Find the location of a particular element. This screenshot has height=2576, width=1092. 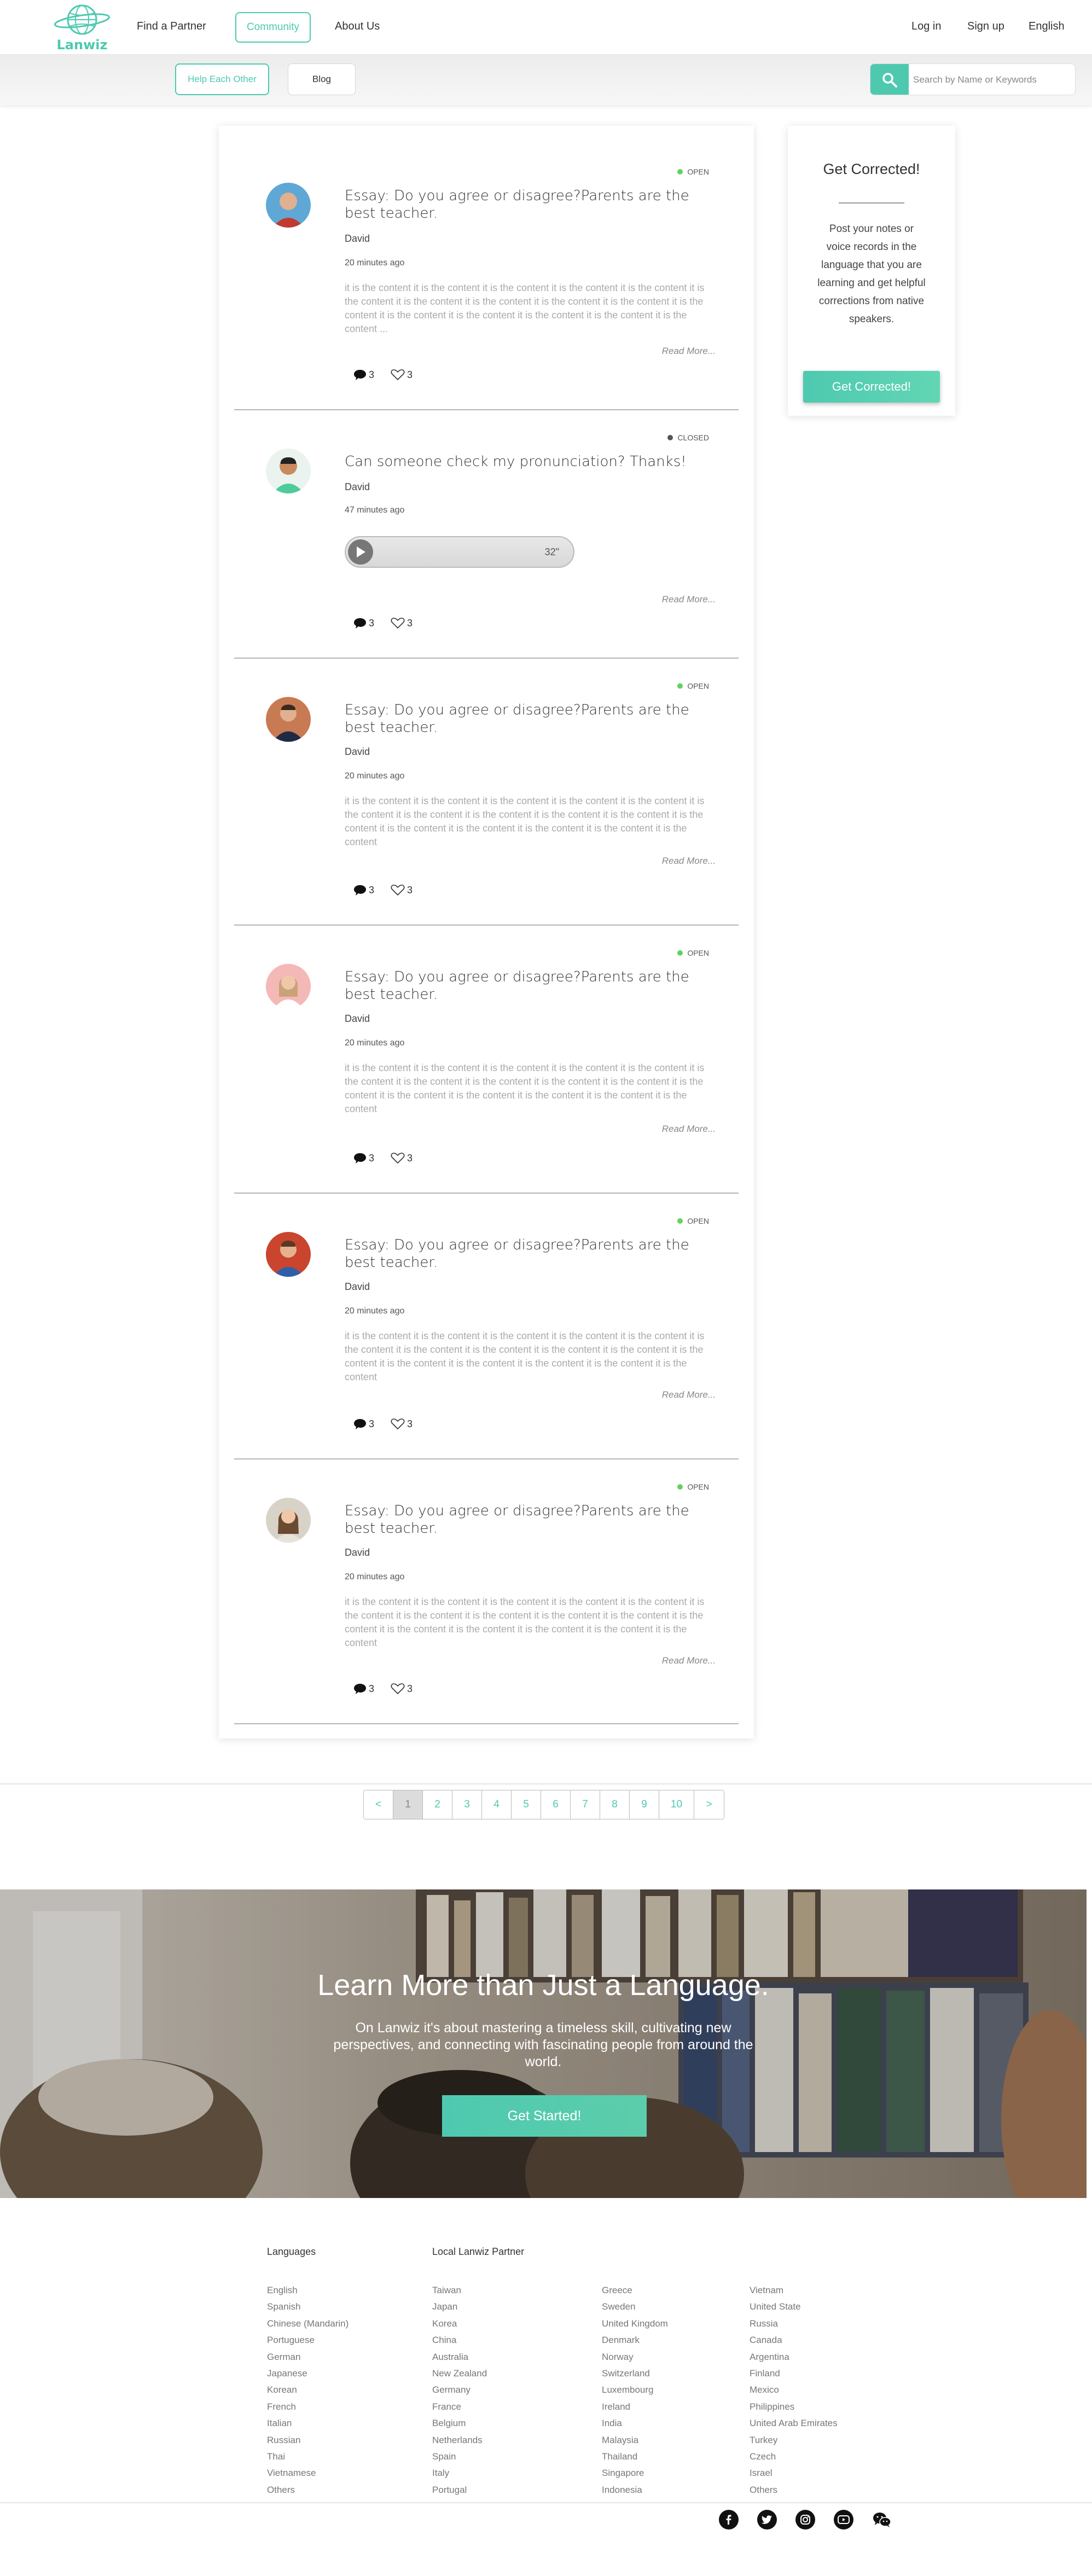

footer-link: Spain is located at coordinates (459, 2457).